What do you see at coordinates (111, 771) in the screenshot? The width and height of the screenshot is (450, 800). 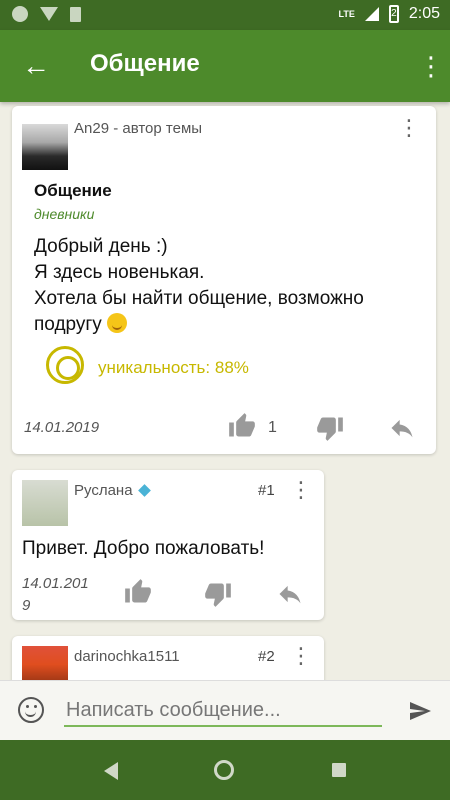 I see `nav-back-icon` at bounding box center [111, 771].